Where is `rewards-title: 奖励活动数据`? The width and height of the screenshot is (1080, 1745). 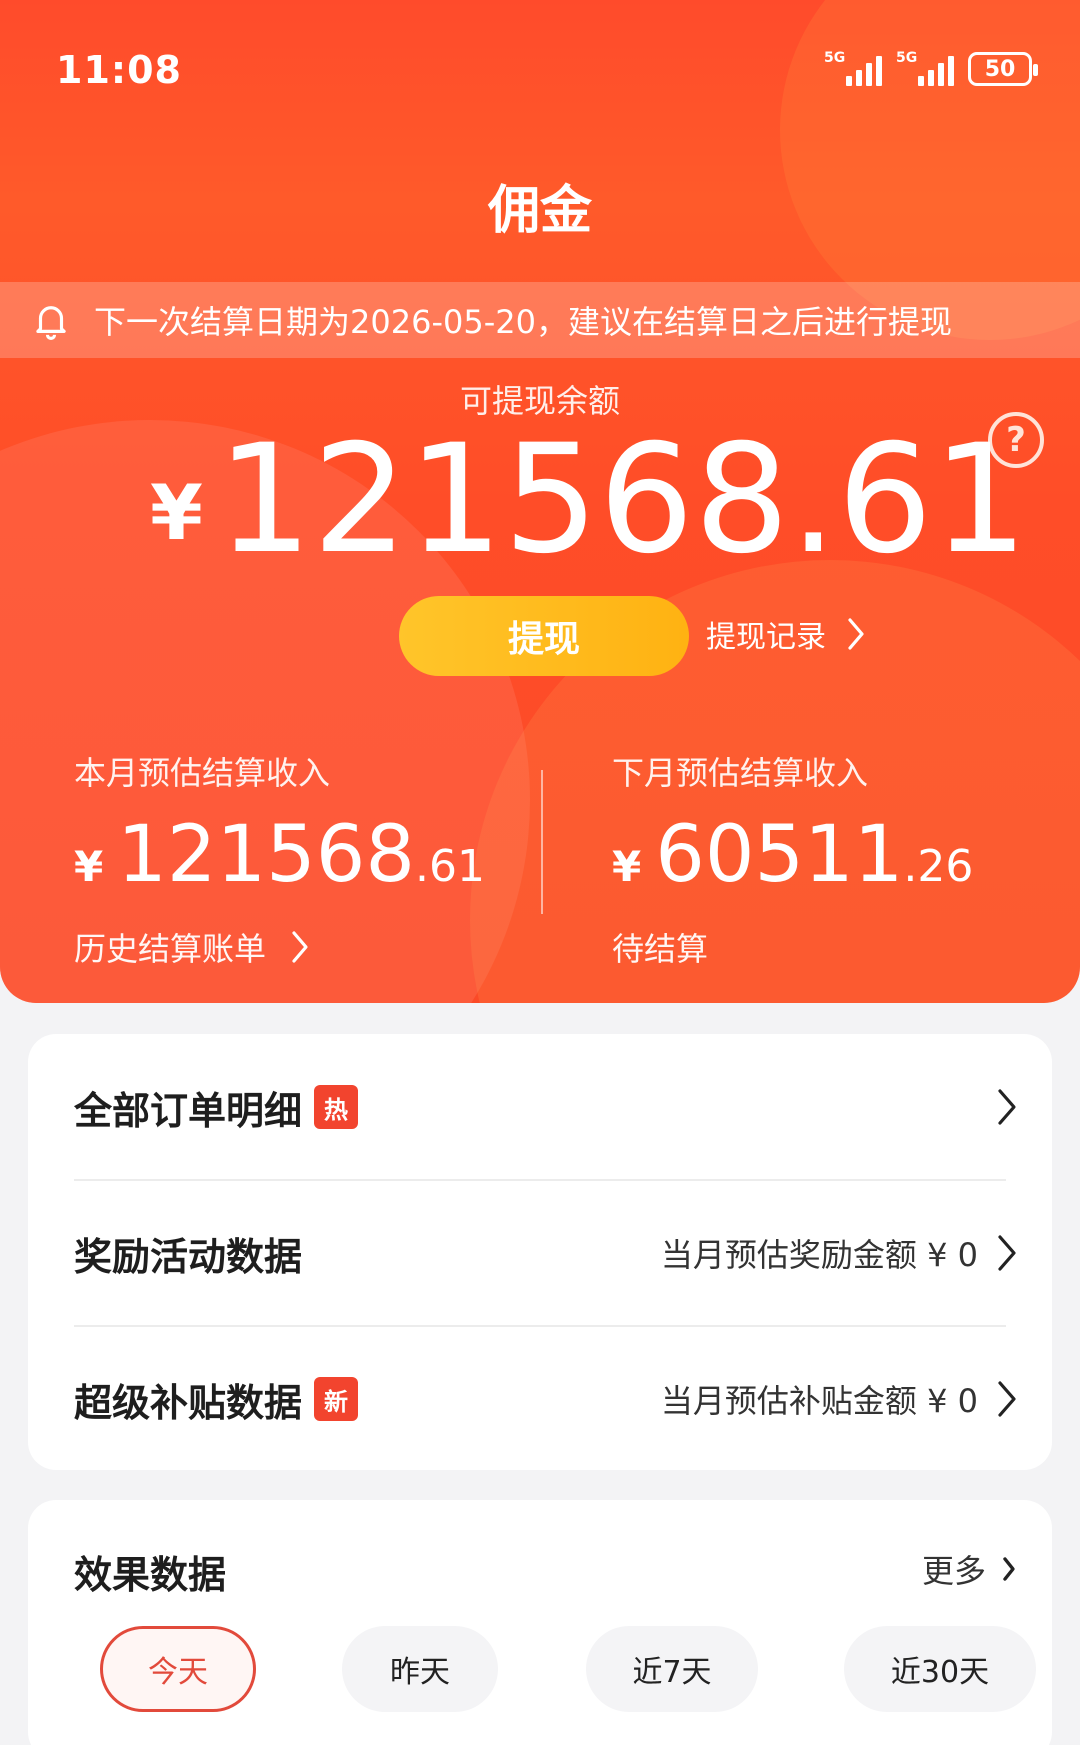
rewards-title: 奖励活动数据 is located at coordinates (188, 1256).